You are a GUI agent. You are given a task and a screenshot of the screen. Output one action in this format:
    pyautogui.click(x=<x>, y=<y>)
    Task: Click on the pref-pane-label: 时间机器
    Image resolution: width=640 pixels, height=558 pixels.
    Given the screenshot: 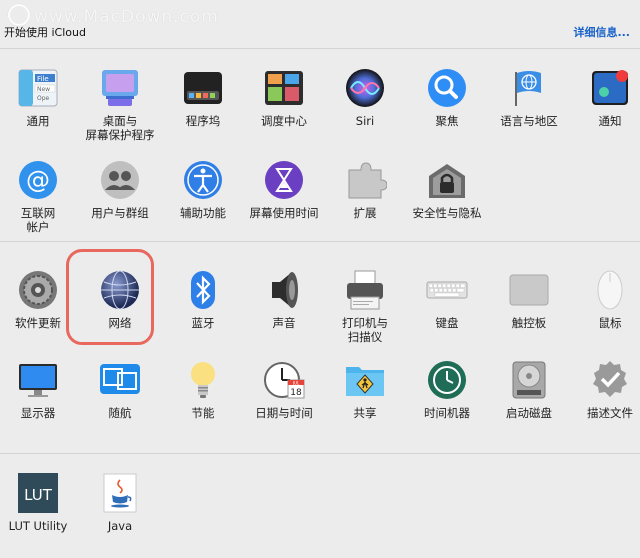 What is the action you would take?
    pyautogui.click(x=447, y=413)
    